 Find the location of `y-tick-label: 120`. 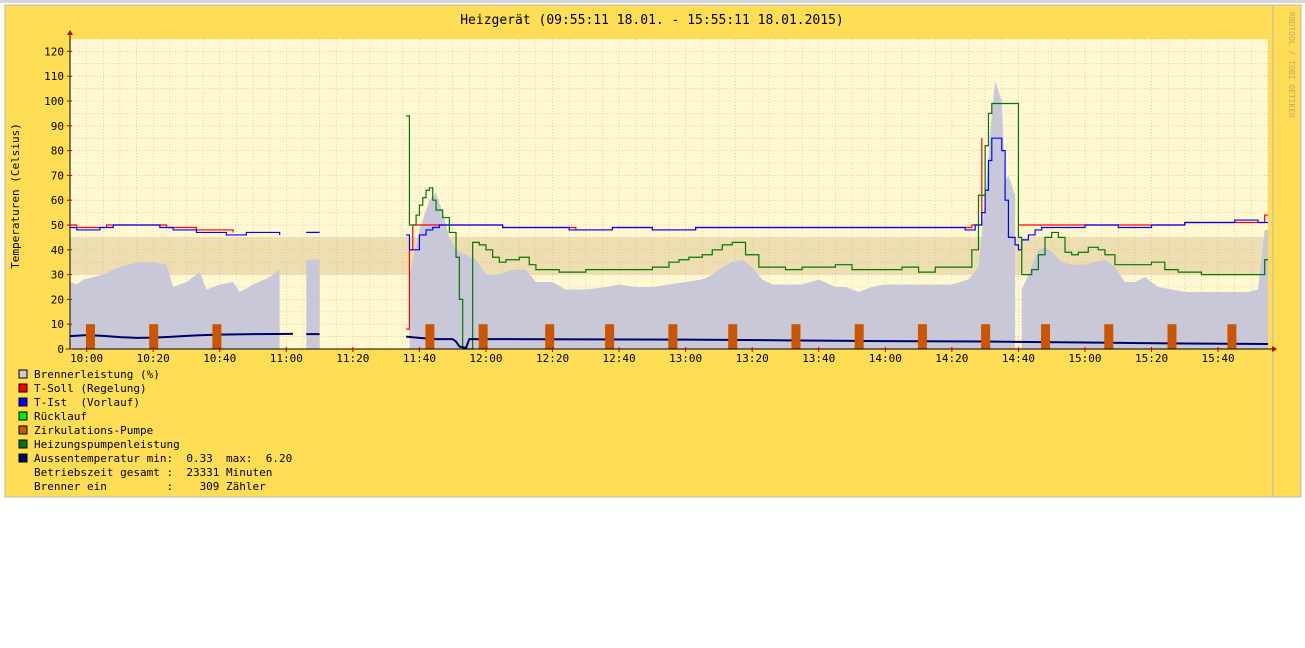

y-tick-label: 120 is located at coordinates (54, 51).